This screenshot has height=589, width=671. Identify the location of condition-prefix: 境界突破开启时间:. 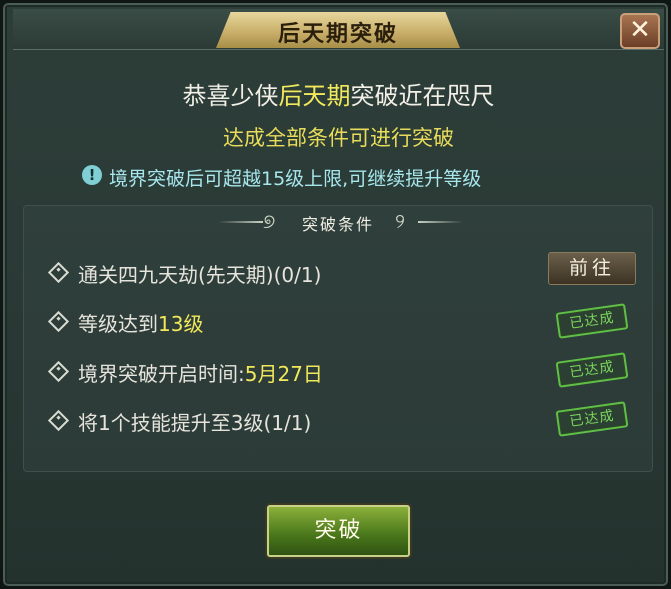
(161, 374).